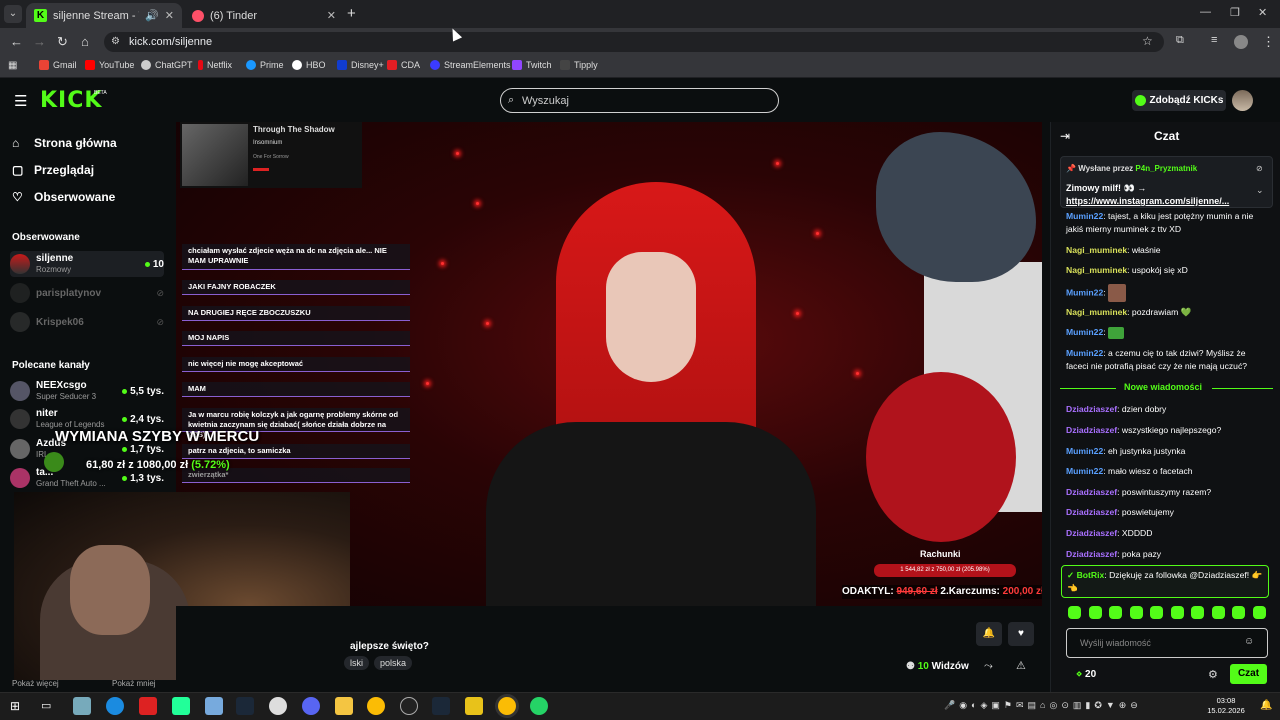 Image resolution: width=1280 pixels, height=720 pixels. I want to click on bookmark-twitch: Twitch, so click(532, 65).